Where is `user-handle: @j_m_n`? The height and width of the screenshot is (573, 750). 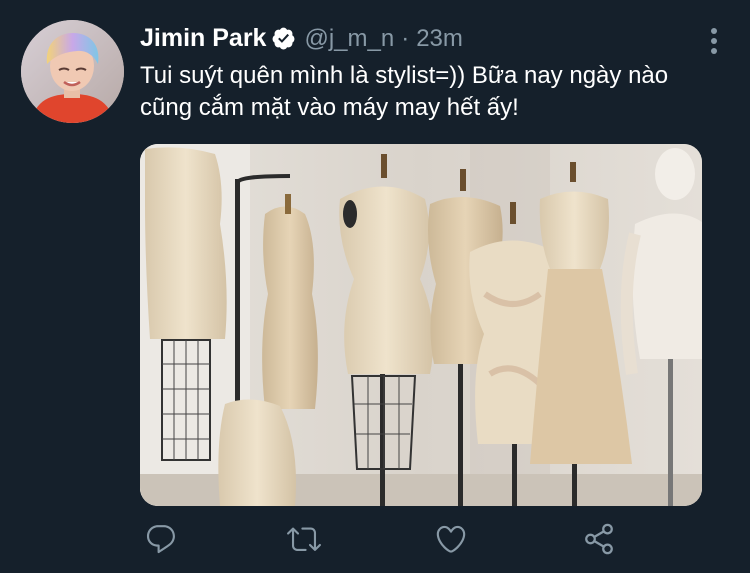
user-handle: @j_m_n is located at coordinates (349, 39).